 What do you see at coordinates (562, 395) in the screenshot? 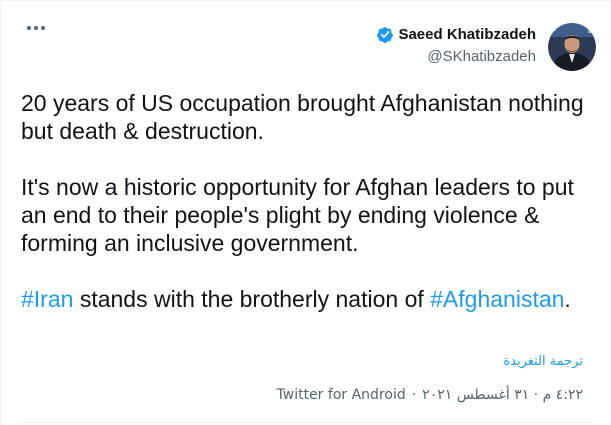
I see `tweet-time: ٤:٢٢ م` at bounding box center [562, 395].